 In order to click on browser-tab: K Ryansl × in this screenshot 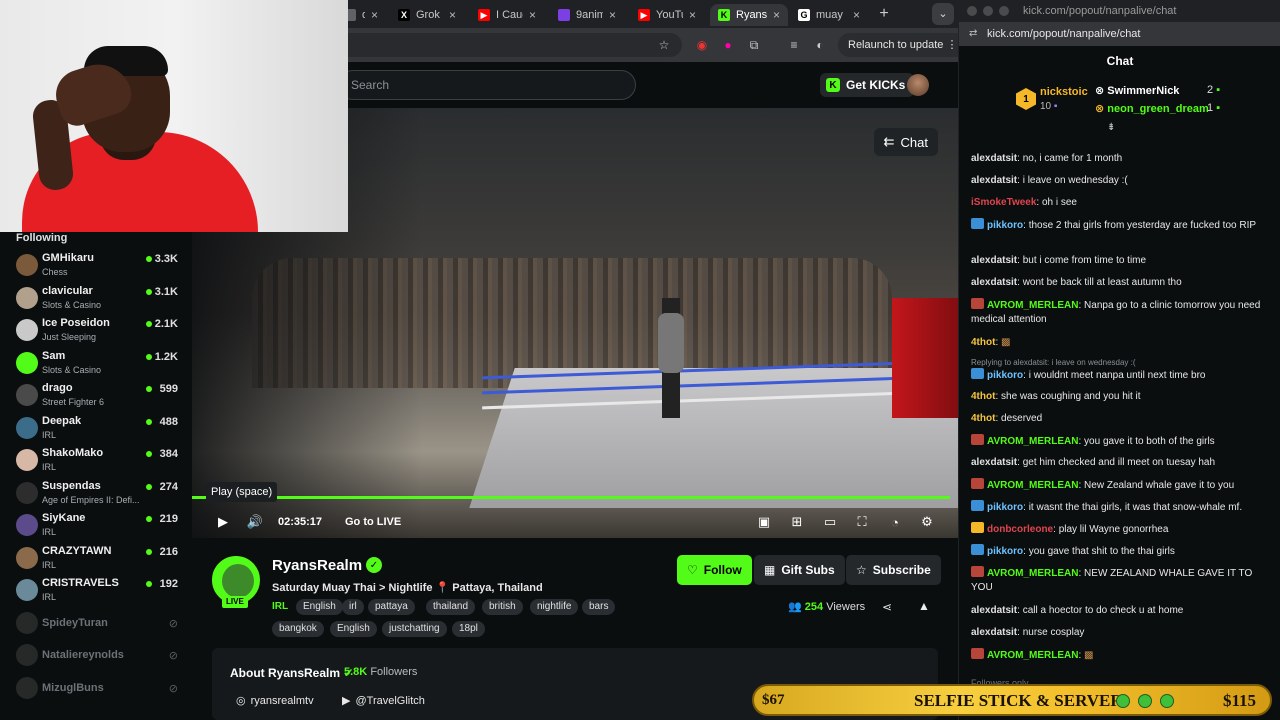, I will do `click(749, 15)`.